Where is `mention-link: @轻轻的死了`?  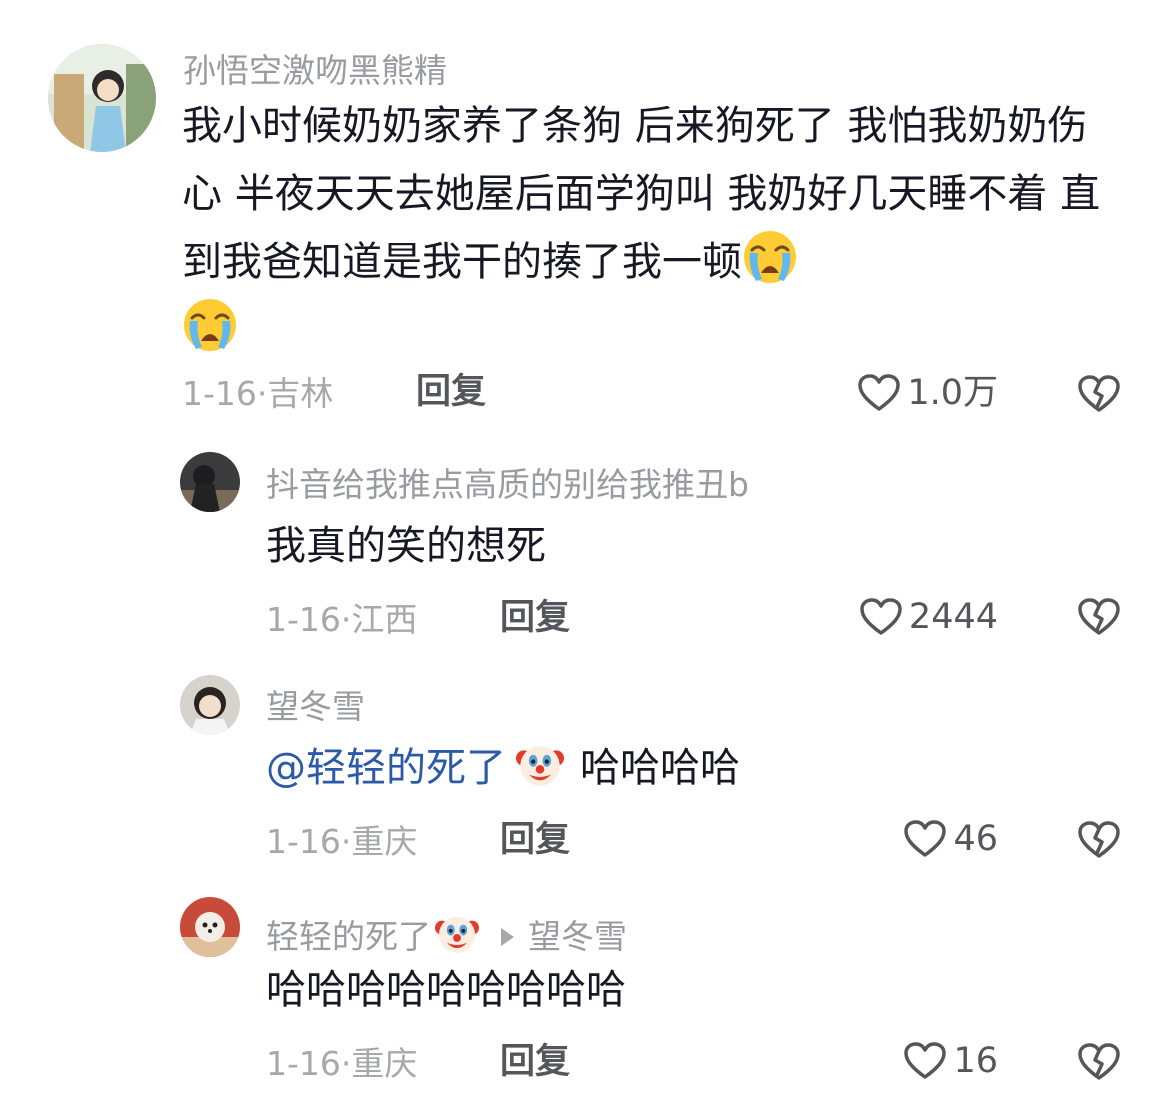 mention-link: @轻轻的死了 is located at coordinates (386, 768).